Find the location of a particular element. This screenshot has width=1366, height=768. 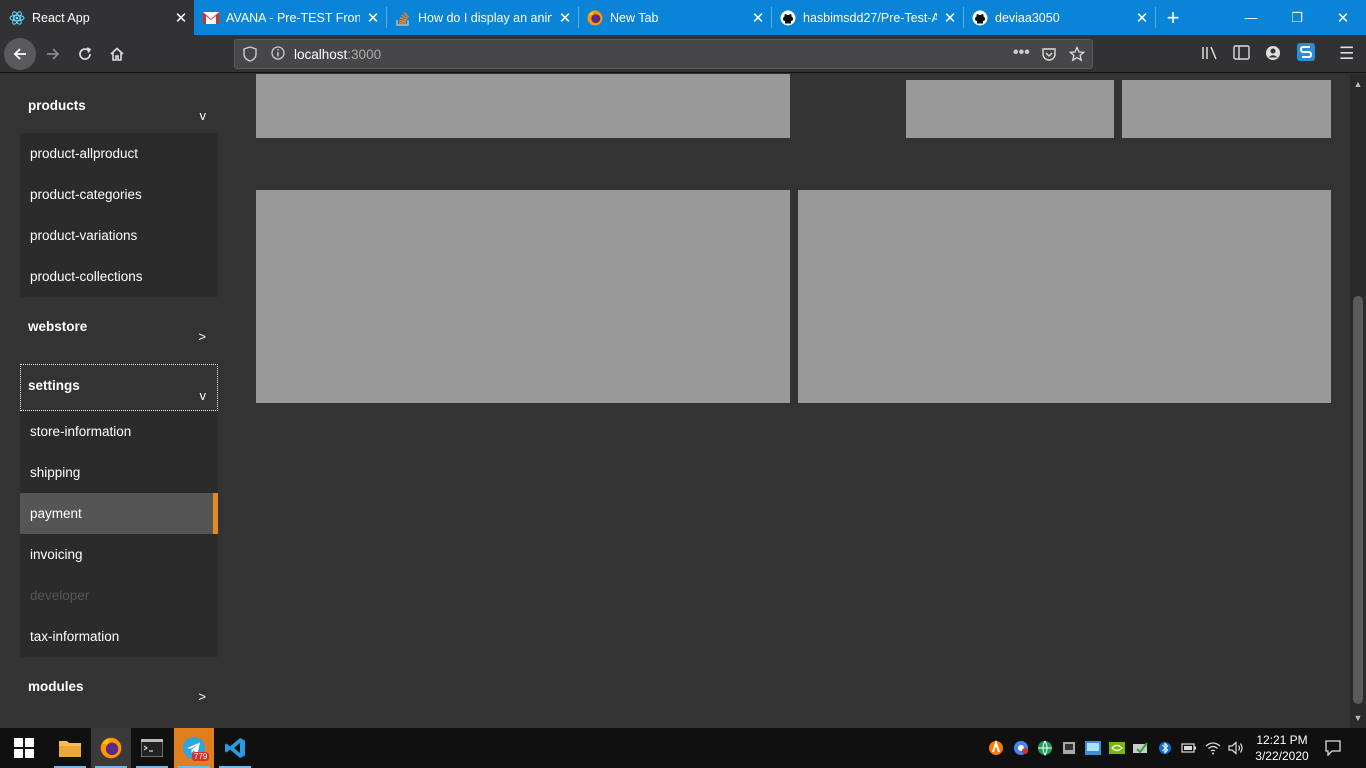

account-icon is located at coordinates (1273, 54).